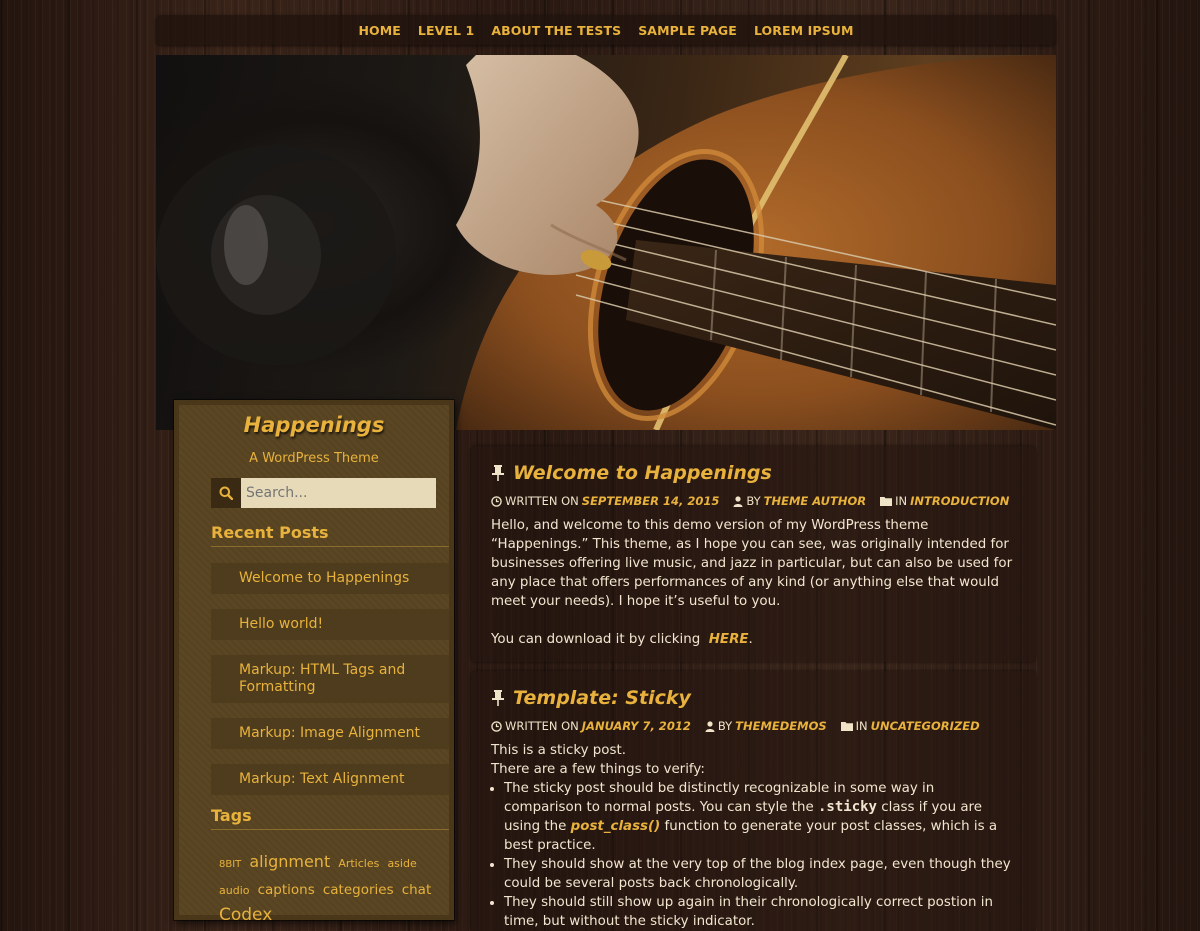 This screenshot has height=931, width=1200. What do you see at coordinates (289, 861) in the screenshot?
I see `tag-link: alignment` at bounding box center [289, 861].